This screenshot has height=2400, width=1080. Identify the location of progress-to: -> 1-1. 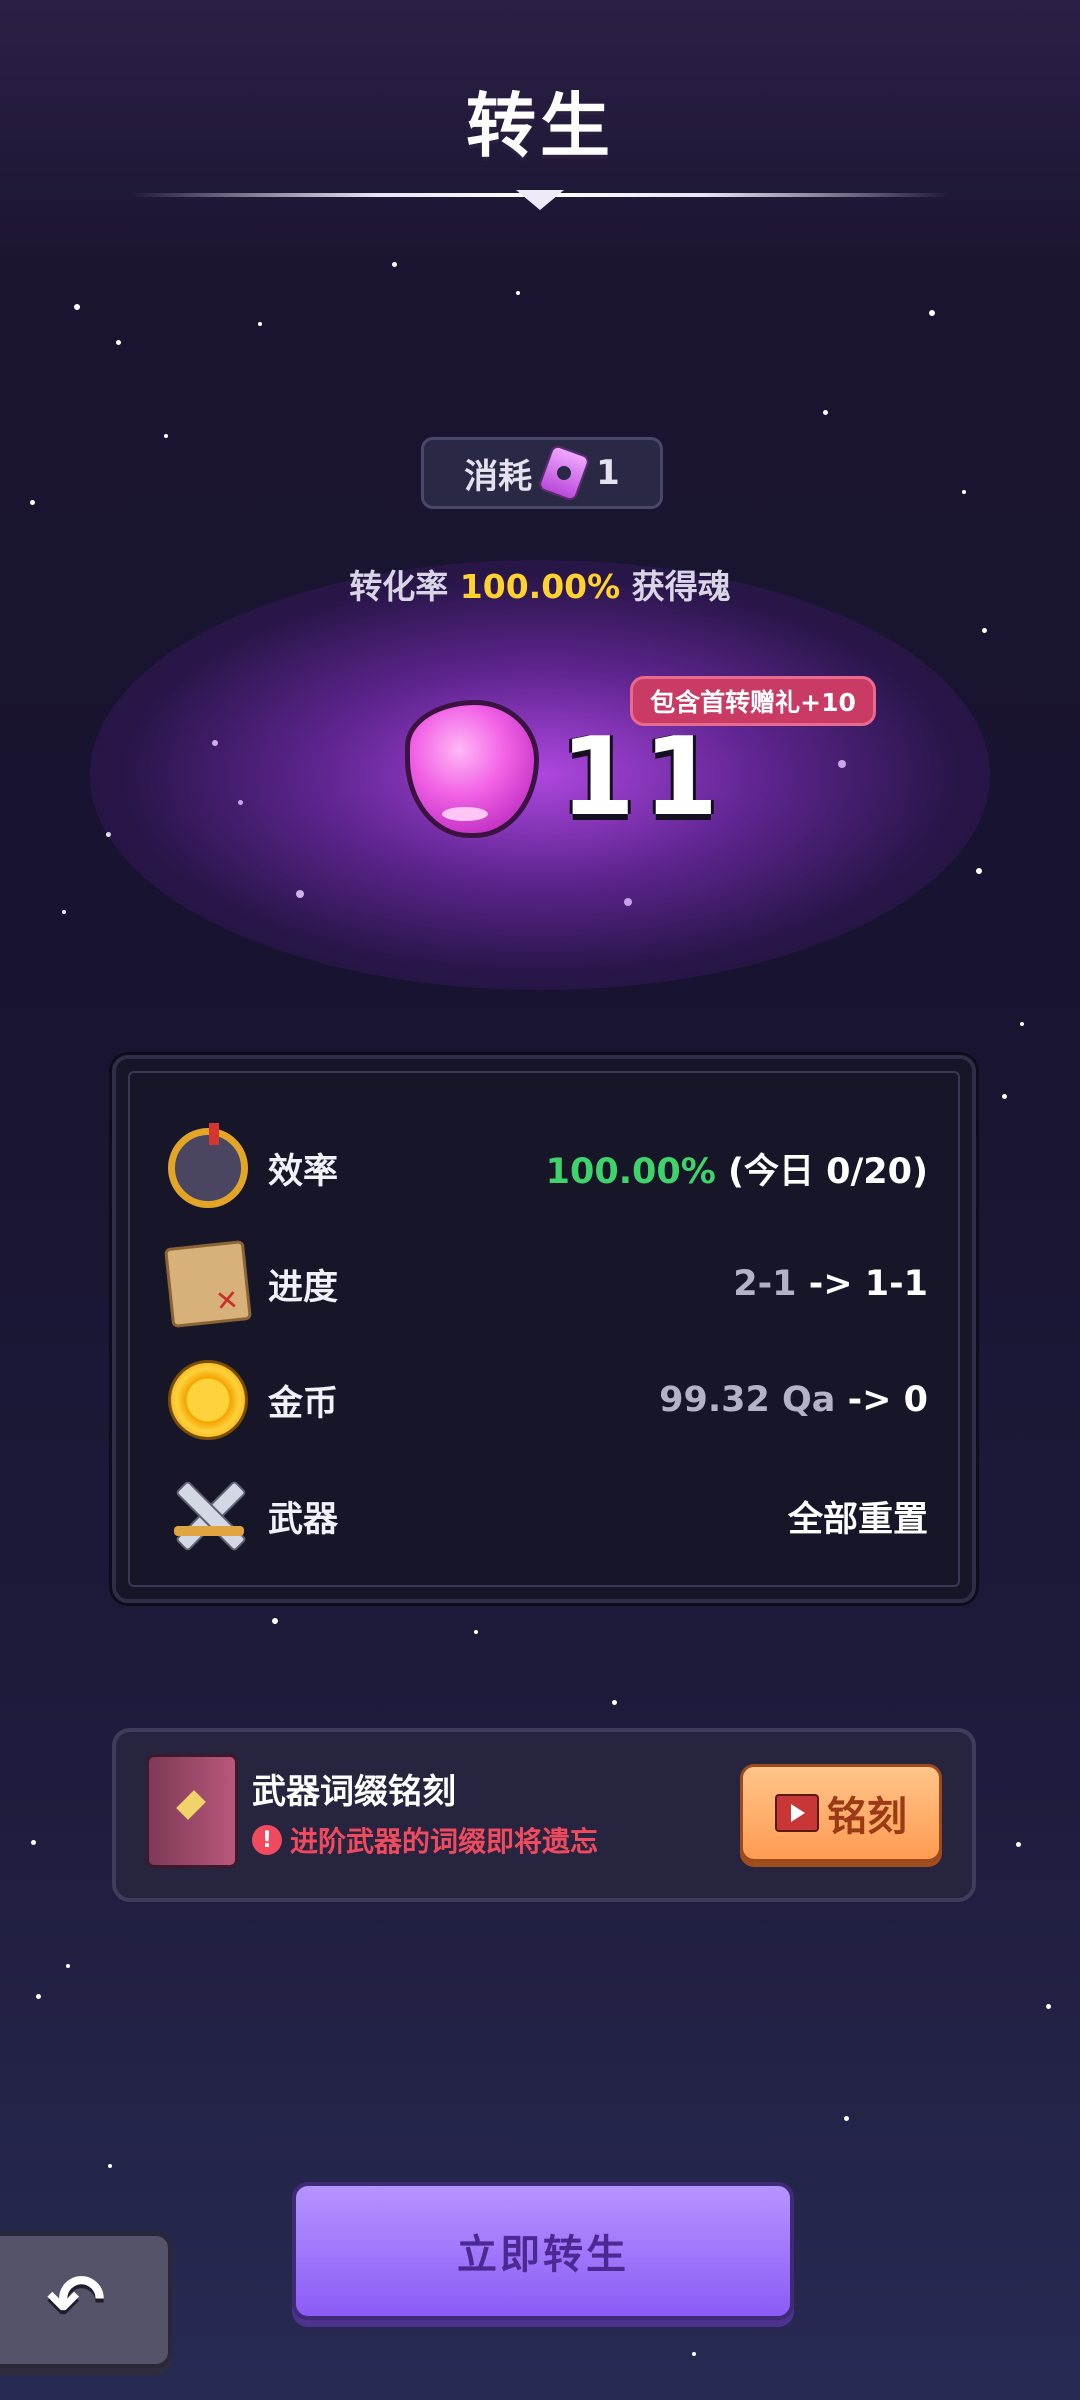
(868, 1284).